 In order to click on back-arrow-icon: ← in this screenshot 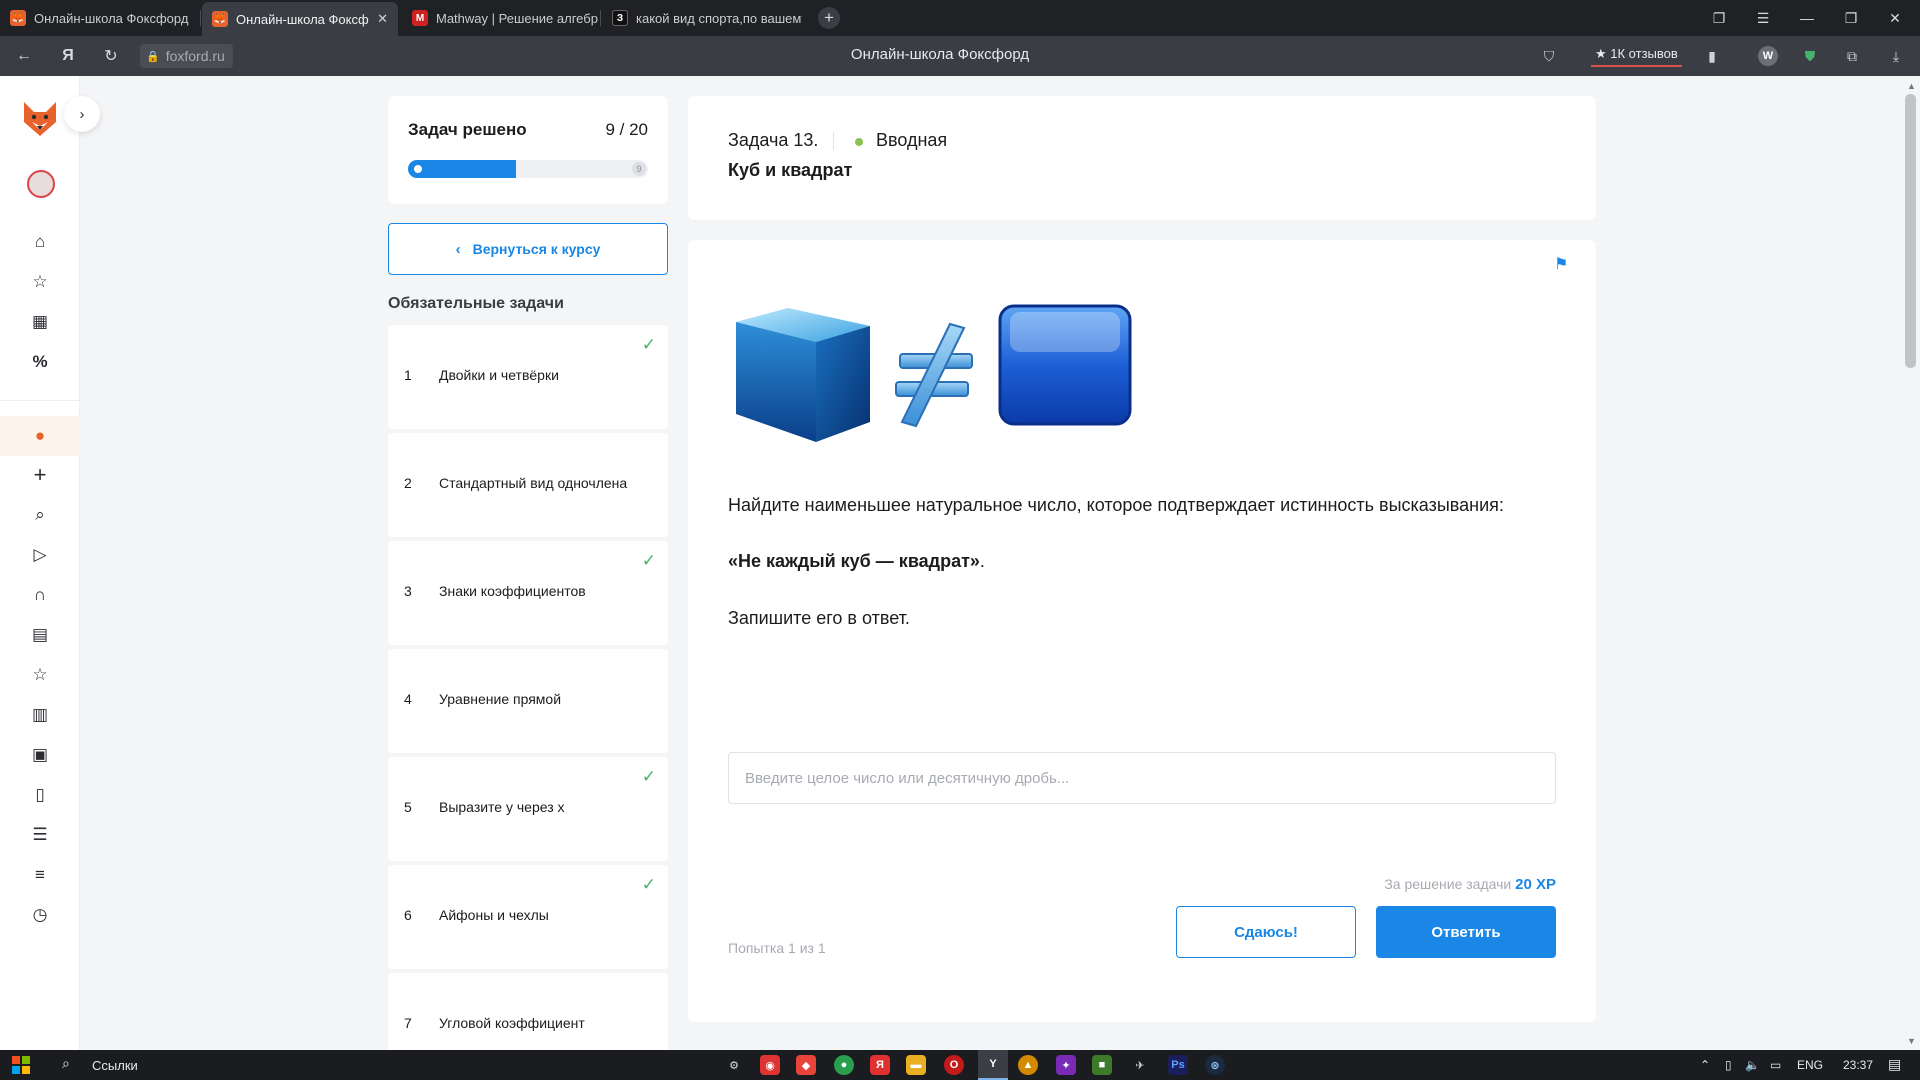, I will do `click(24, 56)`.